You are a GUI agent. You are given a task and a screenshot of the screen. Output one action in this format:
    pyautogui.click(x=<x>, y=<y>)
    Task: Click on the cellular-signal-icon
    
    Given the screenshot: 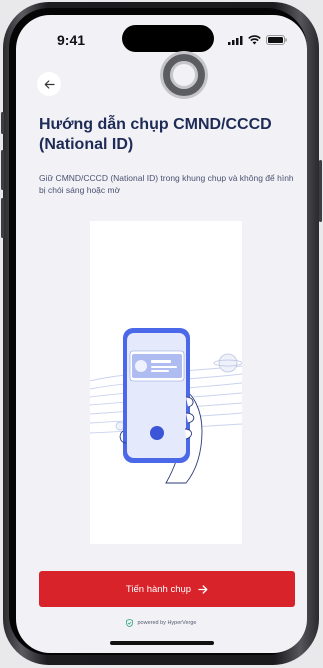 What is the action you would take?
    pyautogui.click(x=235, y=40)
    